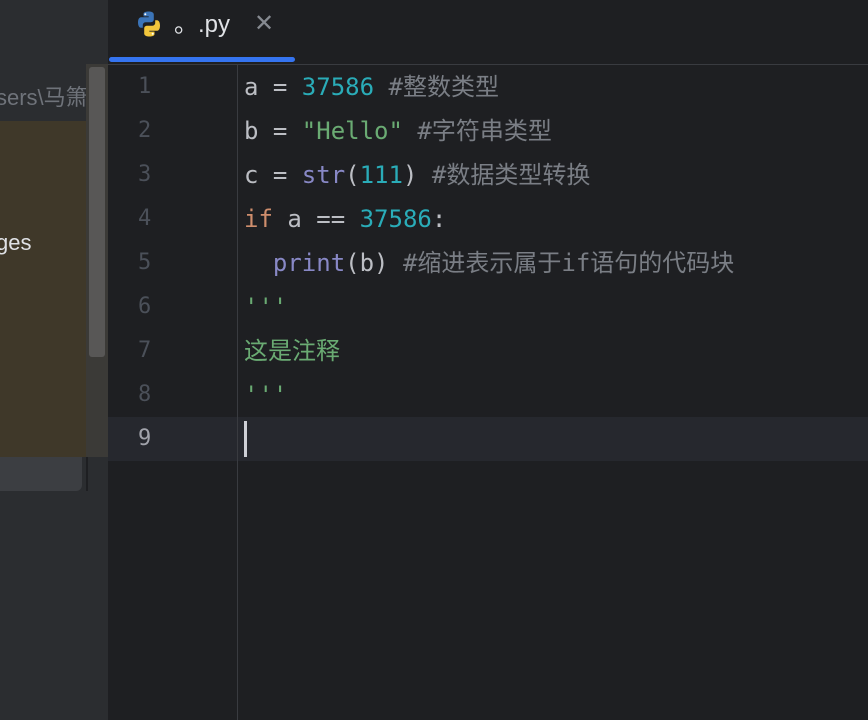 Image resolution: width=868 pixels, height=720 pixels. Describe the element at coordinates (273, 131) in the screenshot. I see `code-token: b =` at that location.